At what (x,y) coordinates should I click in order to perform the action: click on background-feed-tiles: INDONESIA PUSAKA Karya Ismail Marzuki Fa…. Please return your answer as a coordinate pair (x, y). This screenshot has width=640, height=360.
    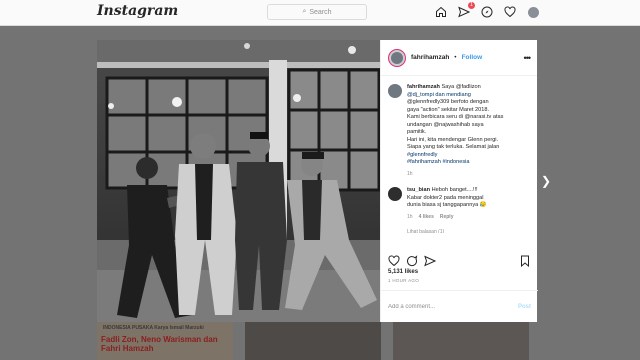
    Looking at the image, I should click on (317, 341).